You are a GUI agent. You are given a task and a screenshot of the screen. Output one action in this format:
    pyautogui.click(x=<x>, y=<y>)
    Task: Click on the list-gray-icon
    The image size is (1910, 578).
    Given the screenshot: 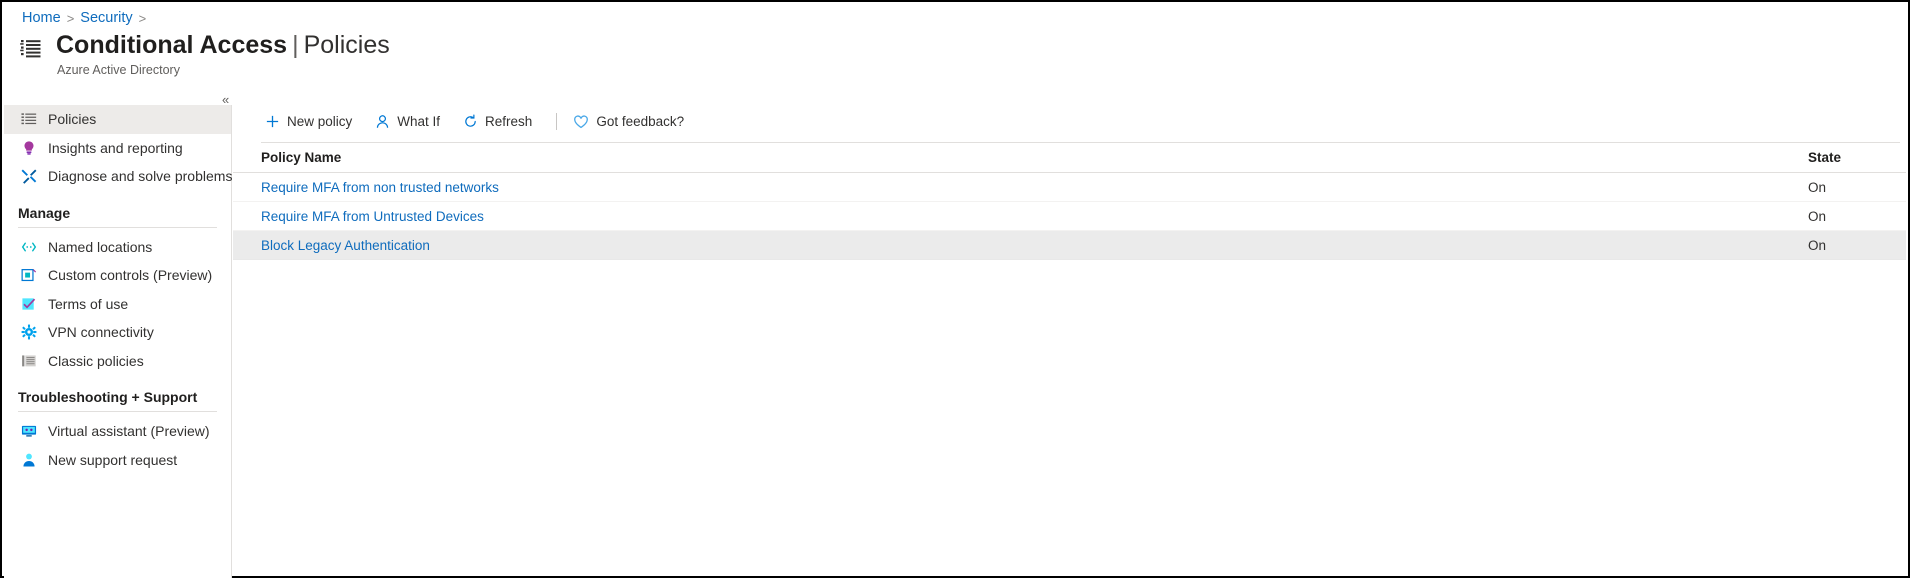 What is the action you would take?
    pyautogui.click(x=28, y=360)
    